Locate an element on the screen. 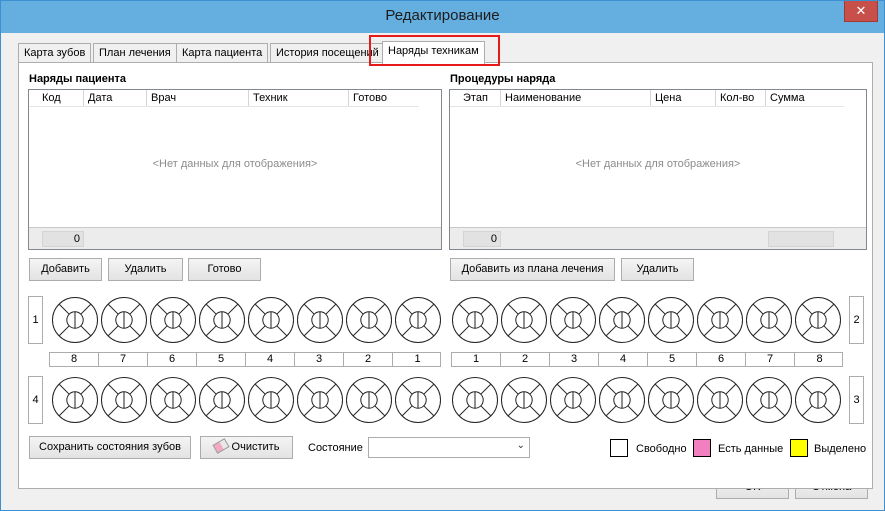 This screenshot has height=511, width=885. delete-order-button: Удалить is located at coordinates (145, 269).